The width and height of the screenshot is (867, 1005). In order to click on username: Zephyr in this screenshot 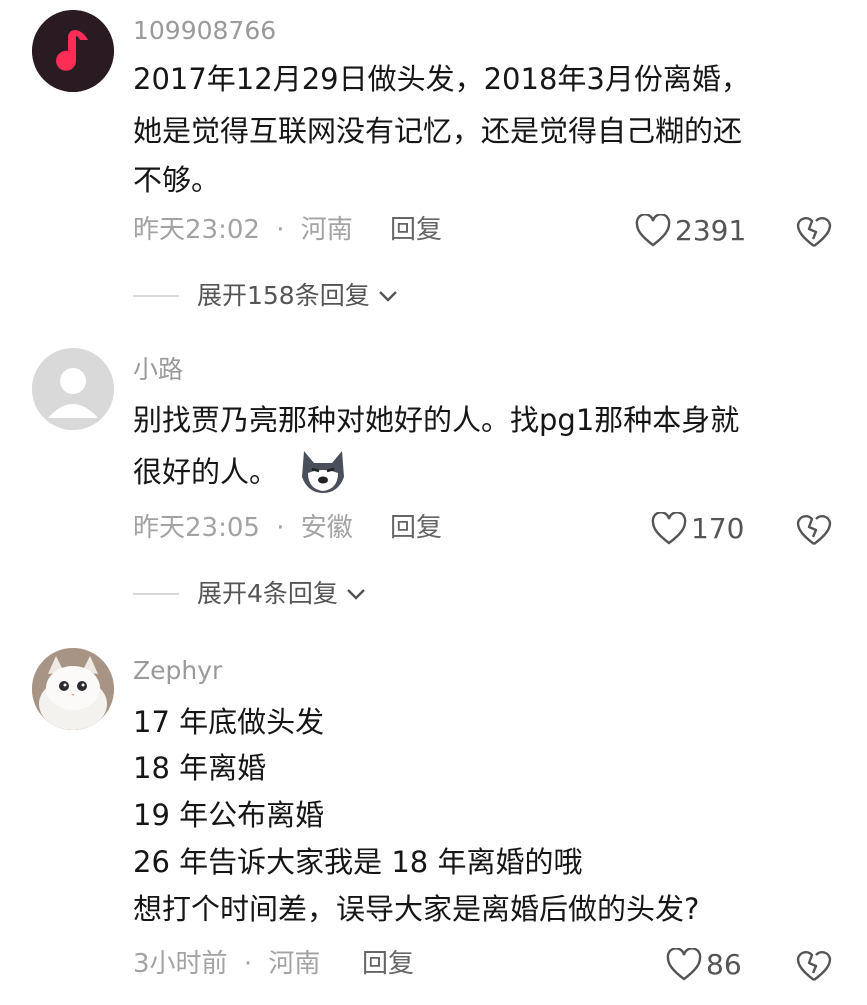, I will do `click(177, 670)`.